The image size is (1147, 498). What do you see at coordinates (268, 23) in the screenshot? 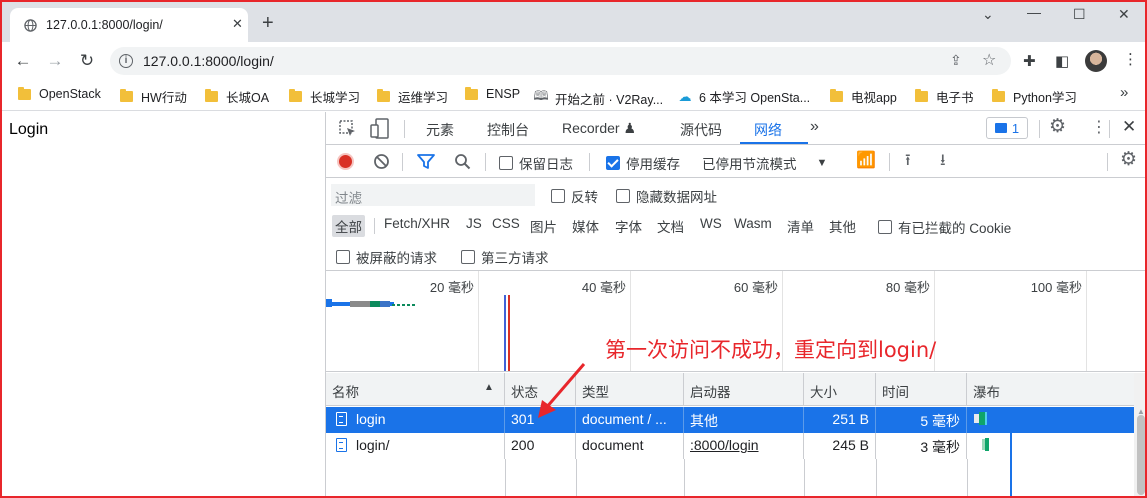
I see `new-tab-button: +` at bounding box center [268, 23].